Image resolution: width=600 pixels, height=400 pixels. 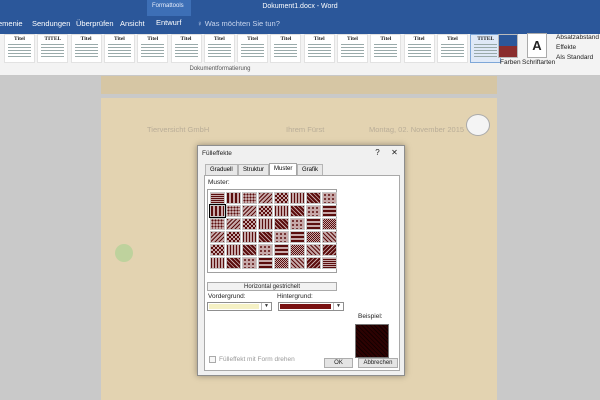 What do you see at coordinates (538, 62) in the screenshot?
I see `fonts-button: Schriftarten` at bounding box center [538, 62].